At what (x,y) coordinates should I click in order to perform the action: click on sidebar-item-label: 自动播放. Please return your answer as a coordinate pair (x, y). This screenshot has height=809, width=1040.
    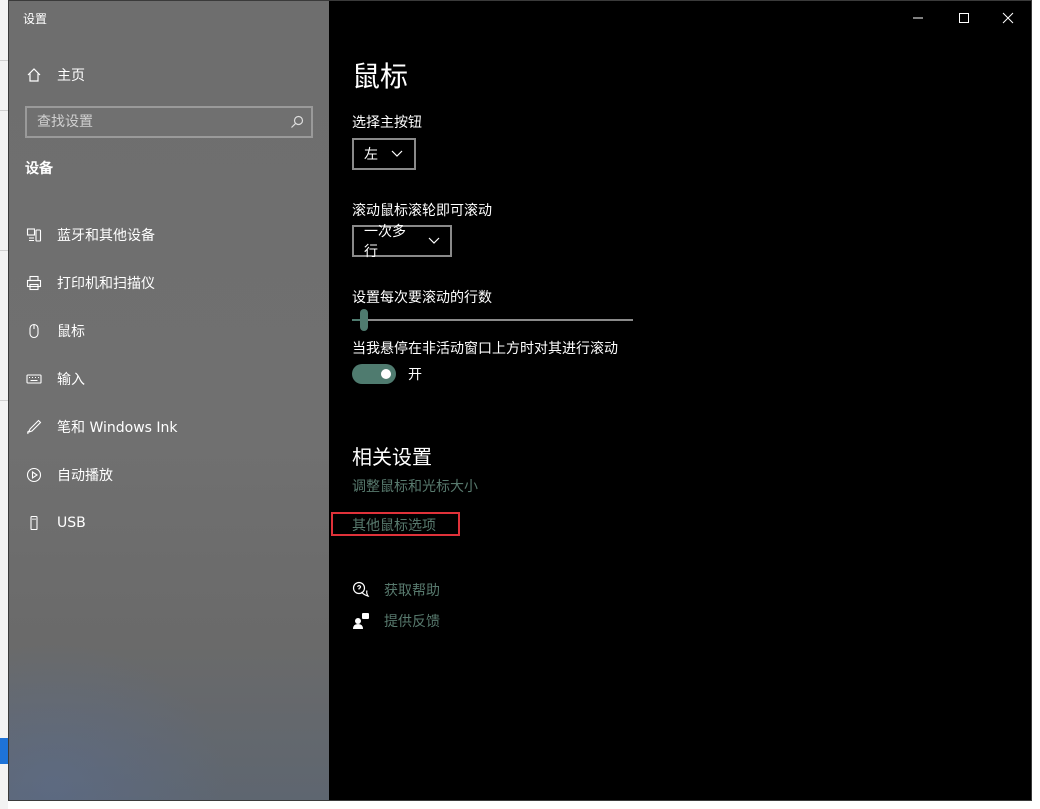
    Looking at the image, I should click on (85, 476).